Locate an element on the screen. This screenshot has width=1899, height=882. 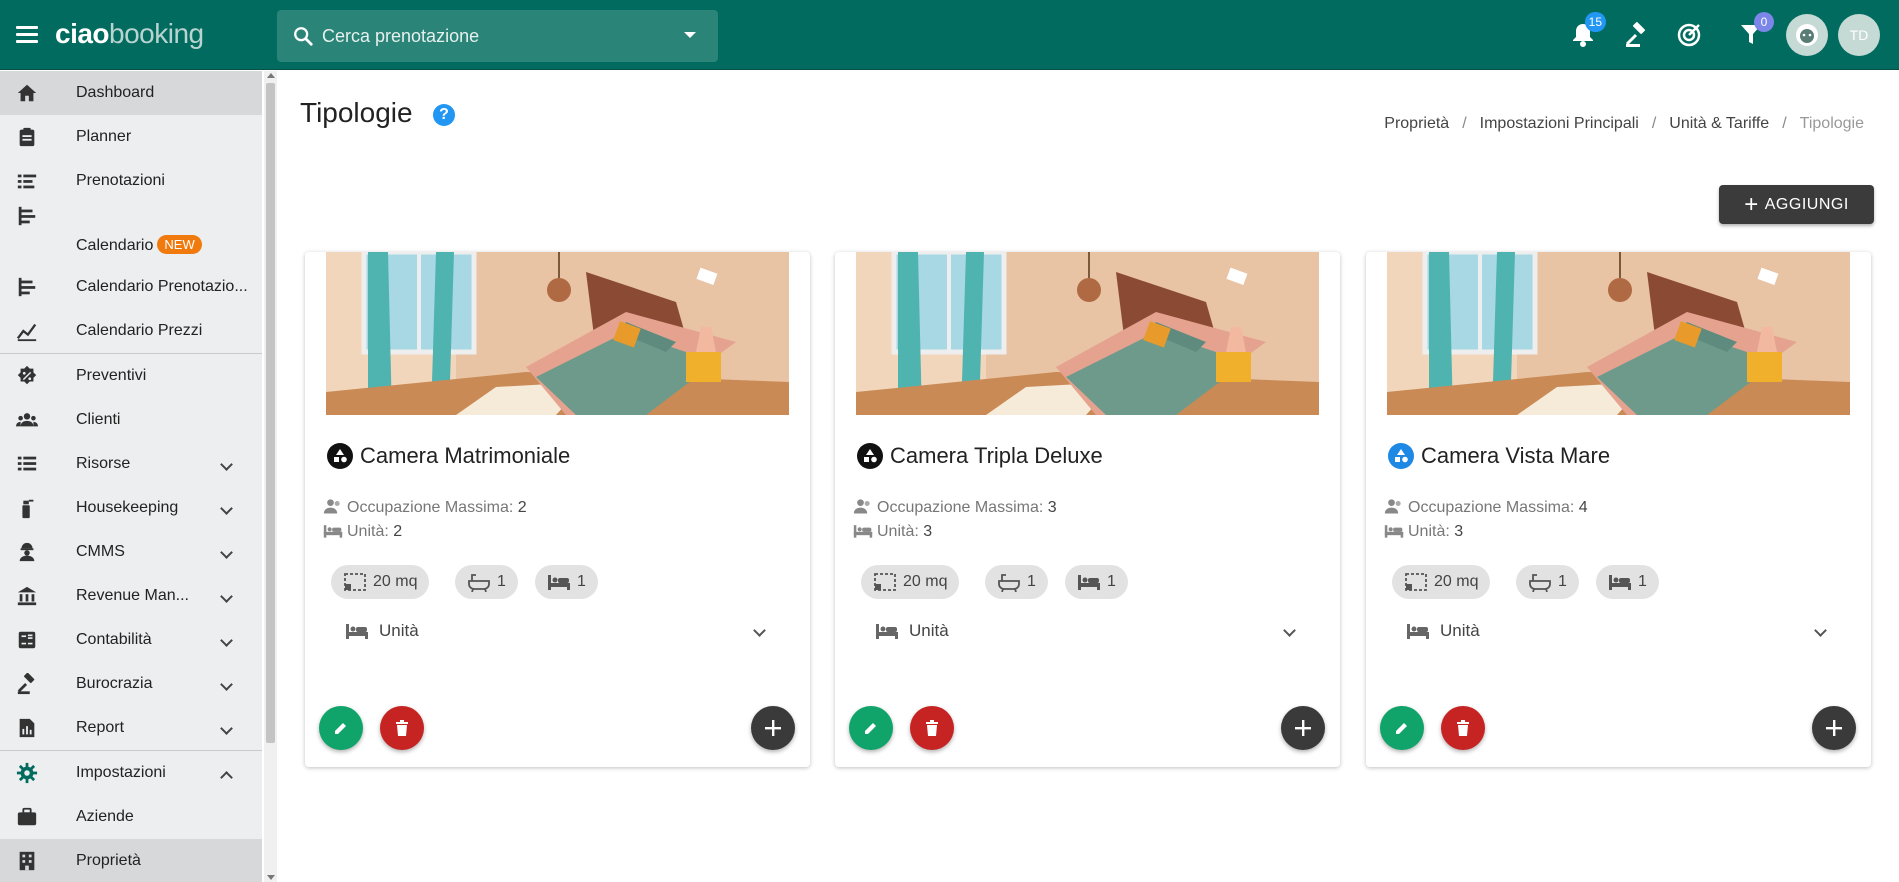
breadcrumb-current: Tipologie is located at coordinates (1831, 123).